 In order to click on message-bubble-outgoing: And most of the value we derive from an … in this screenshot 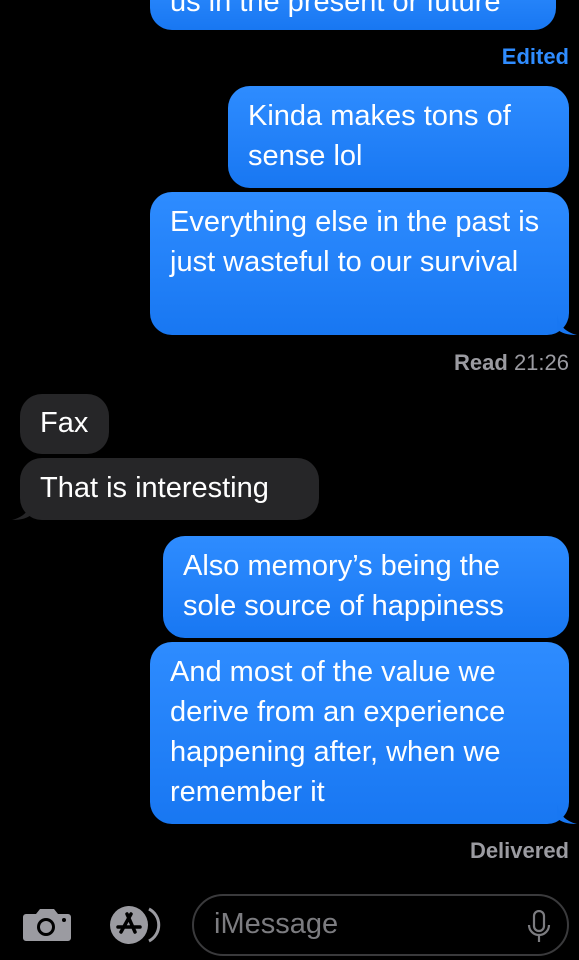, I will do `click(363, 733)`.